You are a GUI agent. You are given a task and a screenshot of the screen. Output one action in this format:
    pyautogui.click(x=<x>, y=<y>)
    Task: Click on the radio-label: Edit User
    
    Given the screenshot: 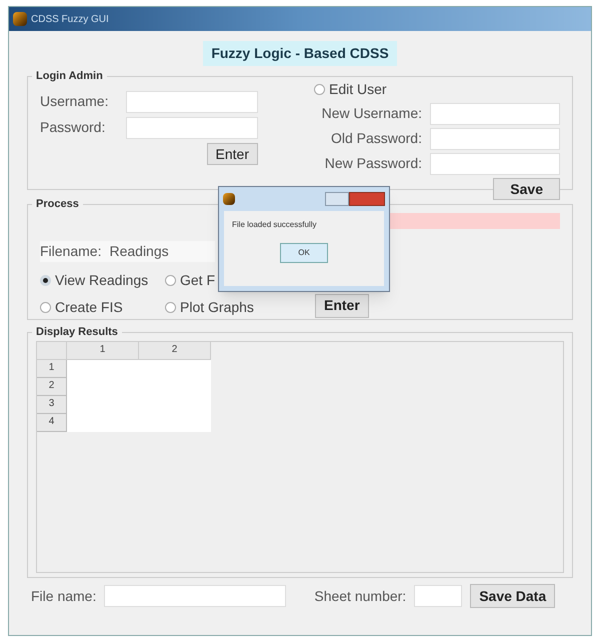 What is the action you would take?
    pyautogui.click(x=358, y=89)
    